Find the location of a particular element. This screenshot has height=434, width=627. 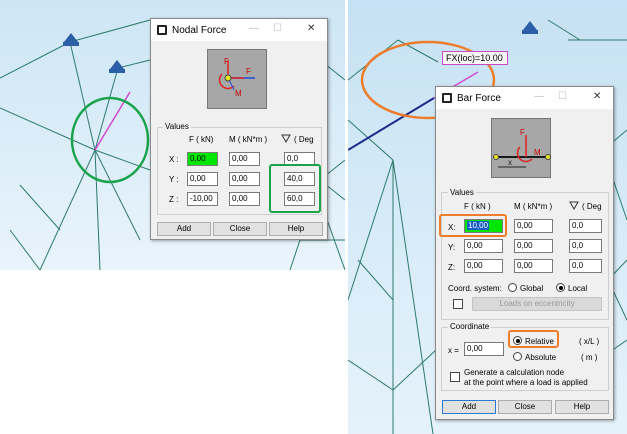

coord-system-label: Coord. system: is located at coordinates (475, 288).